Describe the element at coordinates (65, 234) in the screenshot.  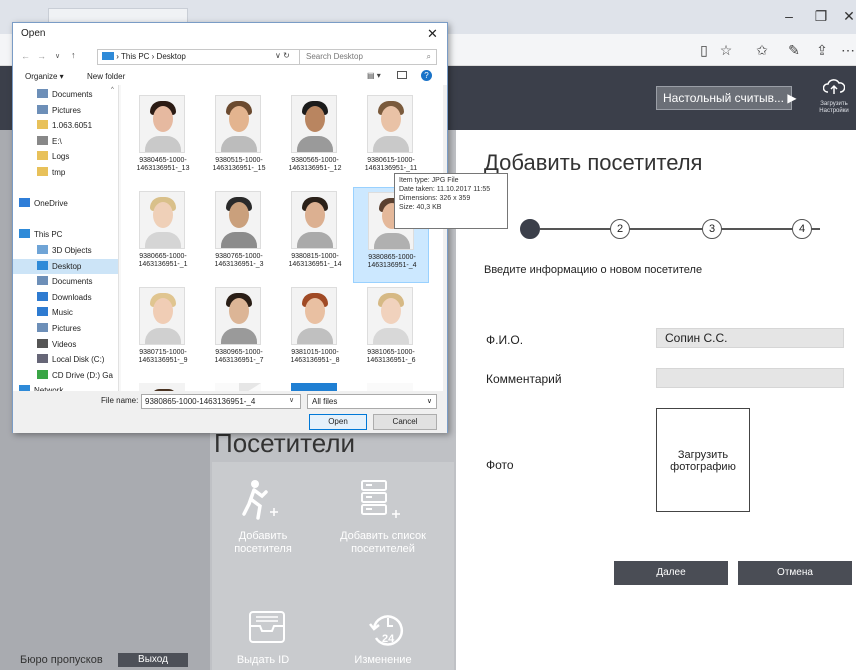
I see `tree-item: This PC` at that location.